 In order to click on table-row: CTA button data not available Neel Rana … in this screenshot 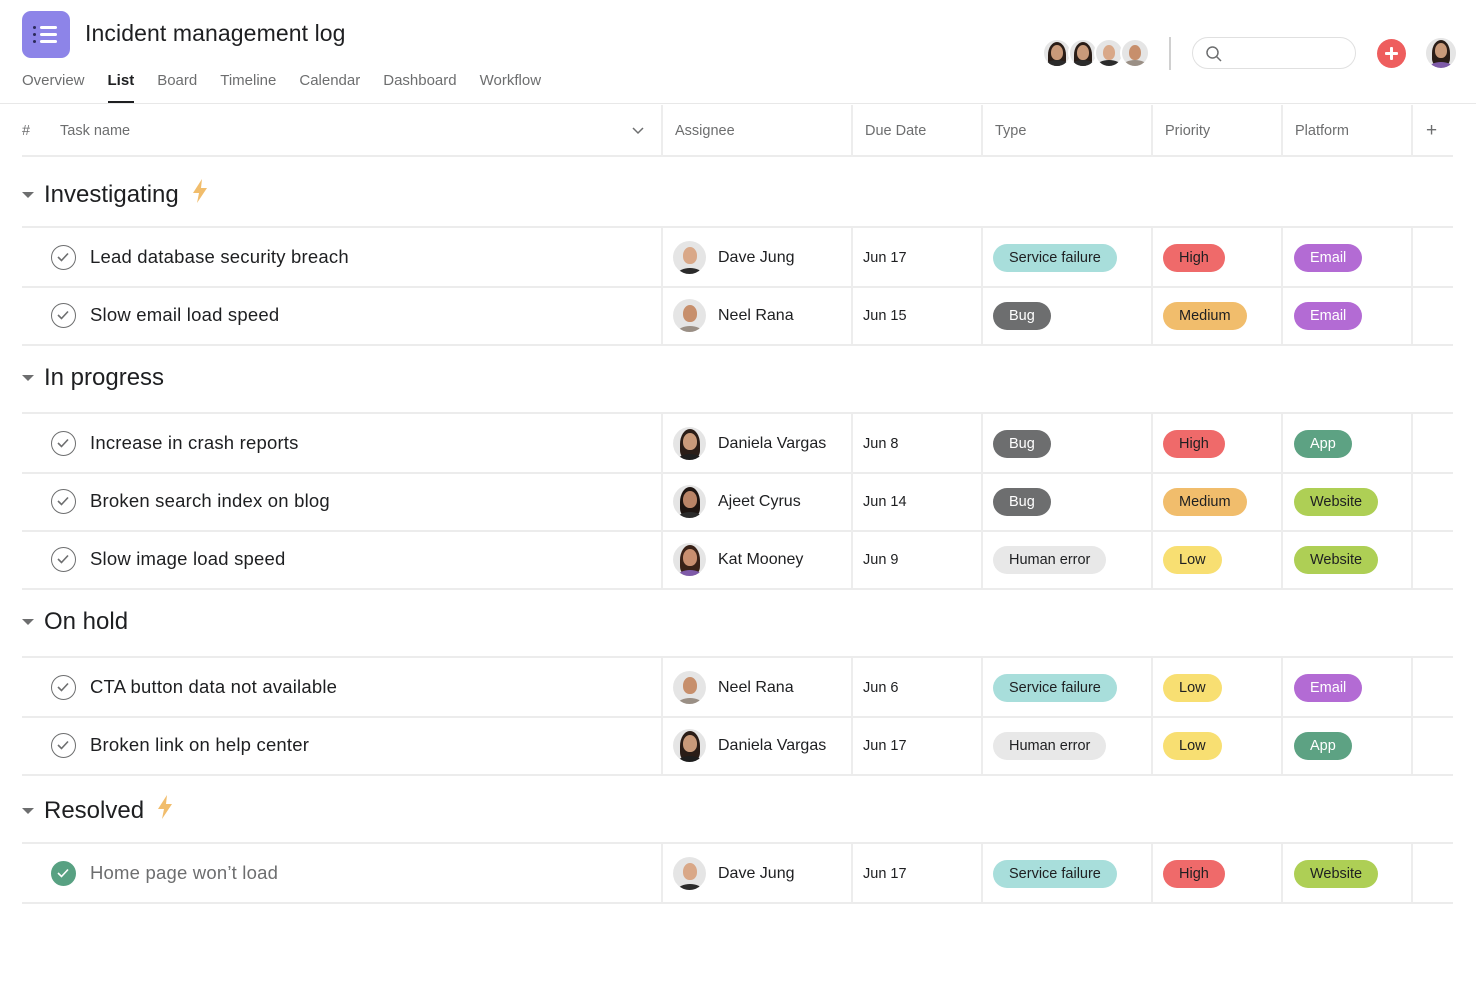, I will do `click(737, 687)`.